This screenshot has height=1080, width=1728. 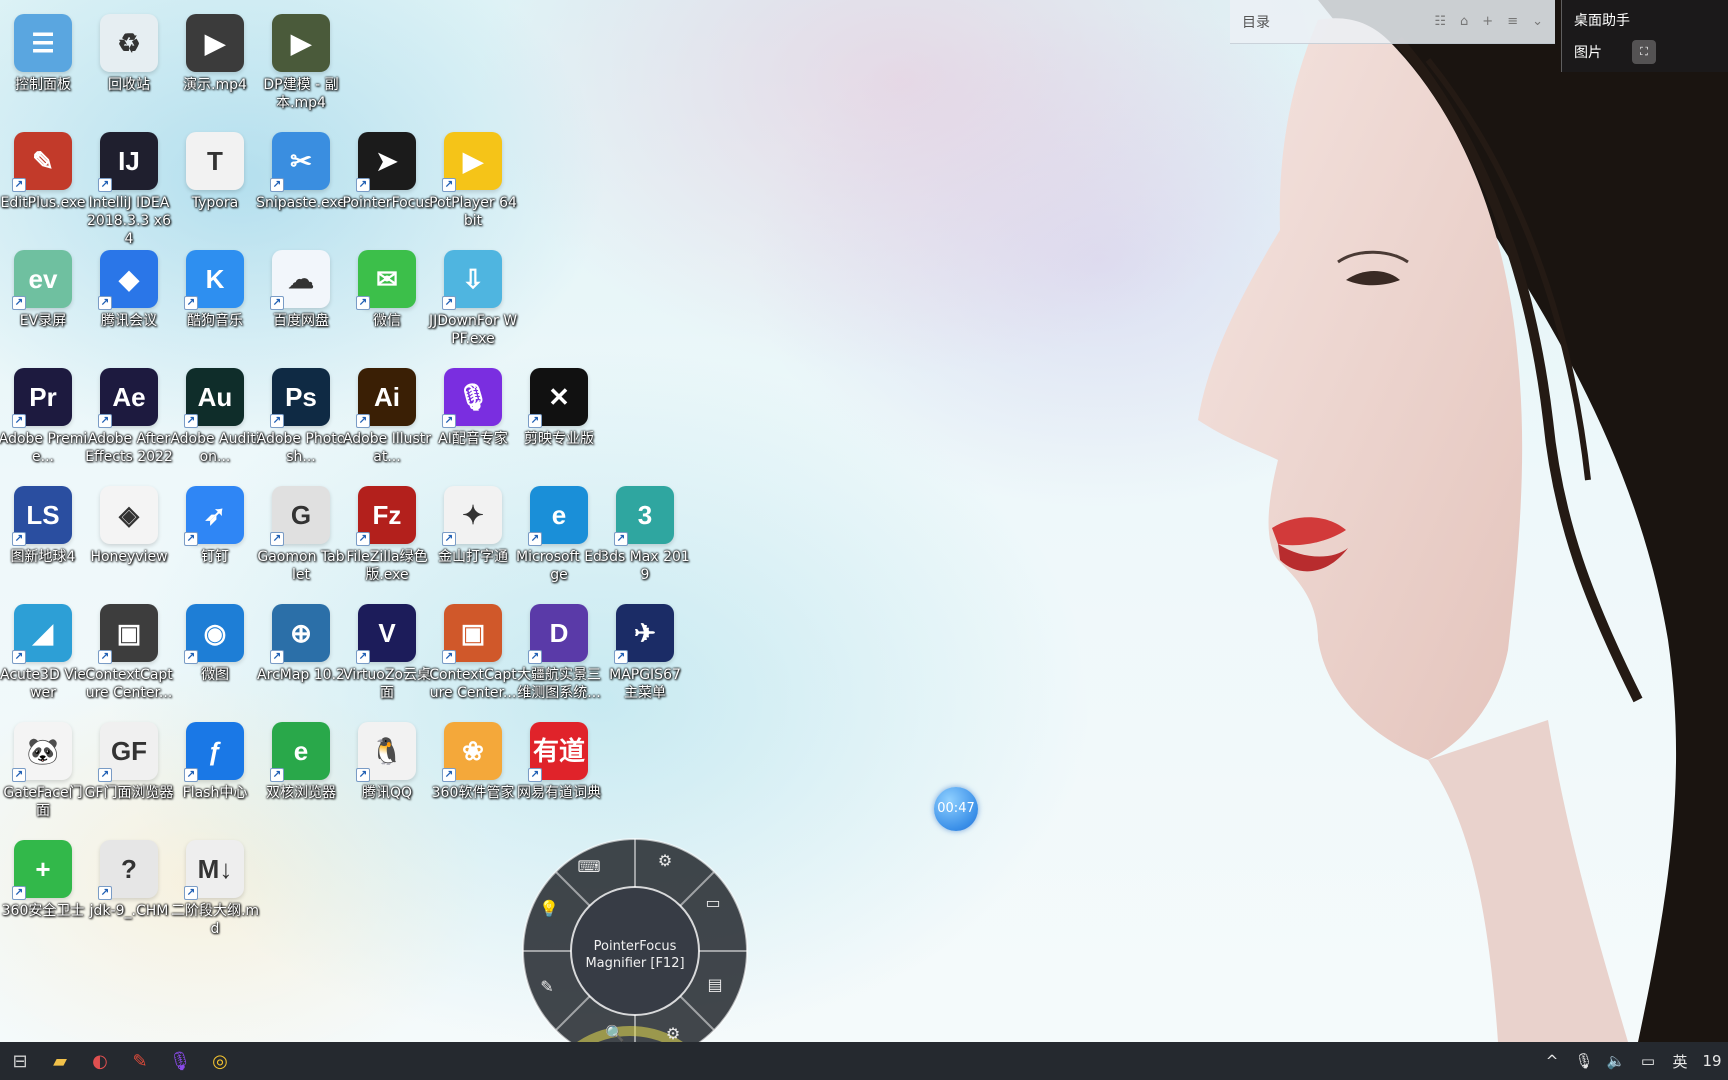 I want to click on desktop-icon: ➤ ↗ PointerFocus, so click(x=387, y=172).